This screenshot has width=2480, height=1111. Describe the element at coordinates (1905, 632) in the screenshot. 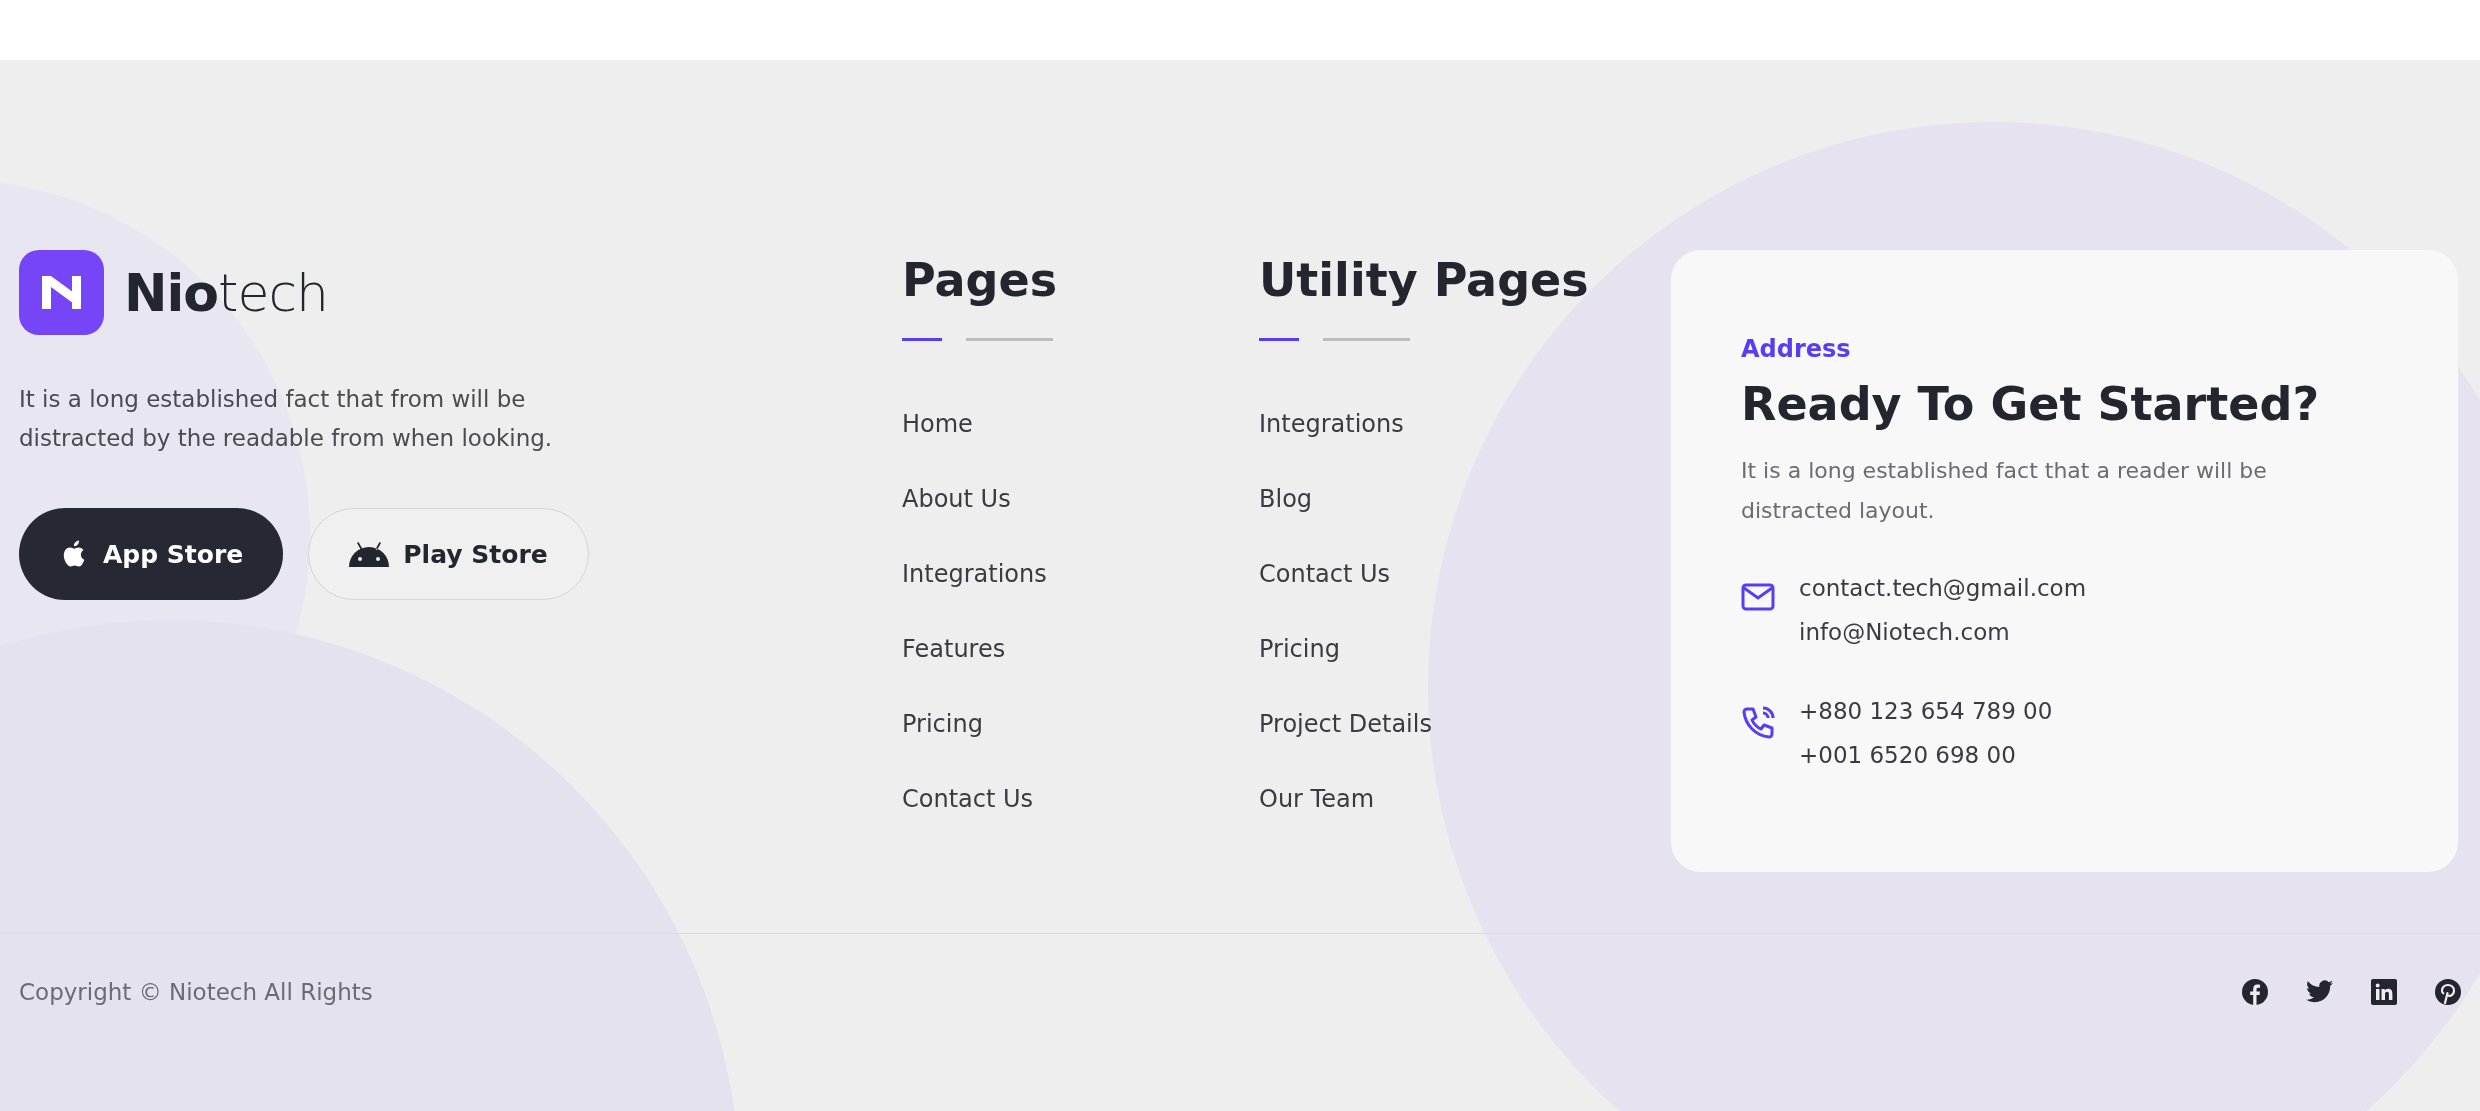

I see `email-address: info@Niotech.com` at that location.